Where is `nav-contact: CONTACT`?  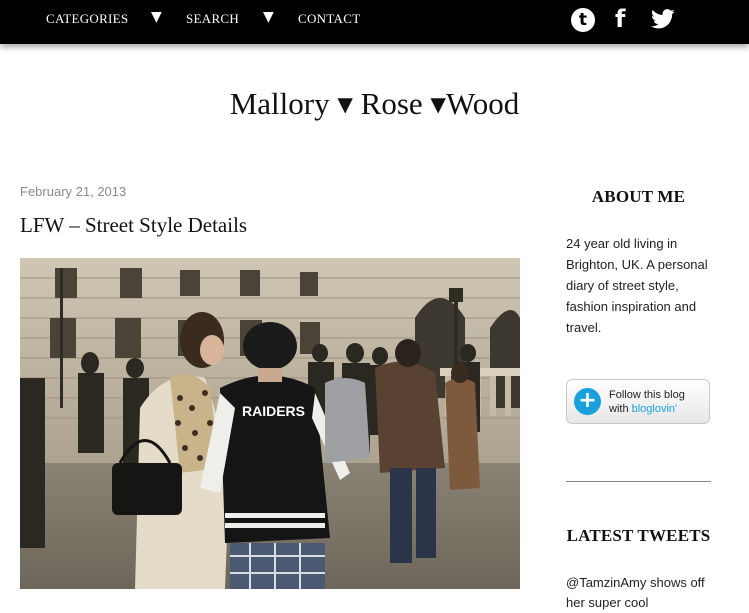 nav-contact: CONTACT is located at coordinates (329, 19).